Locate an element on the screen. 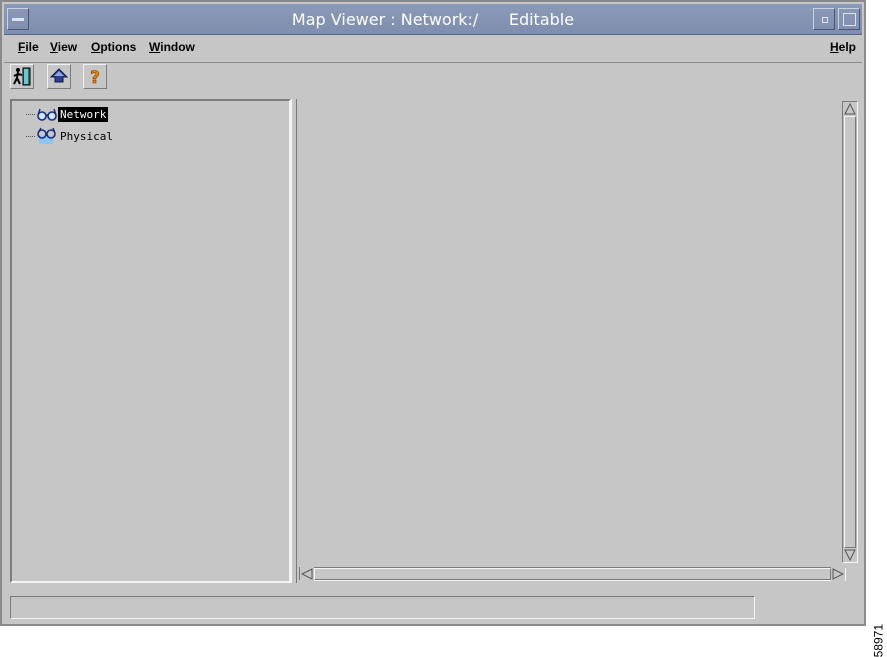 The height and width of the screenshot is (657, 887). scroll-left-arrow is located at coordinates (307, 574).